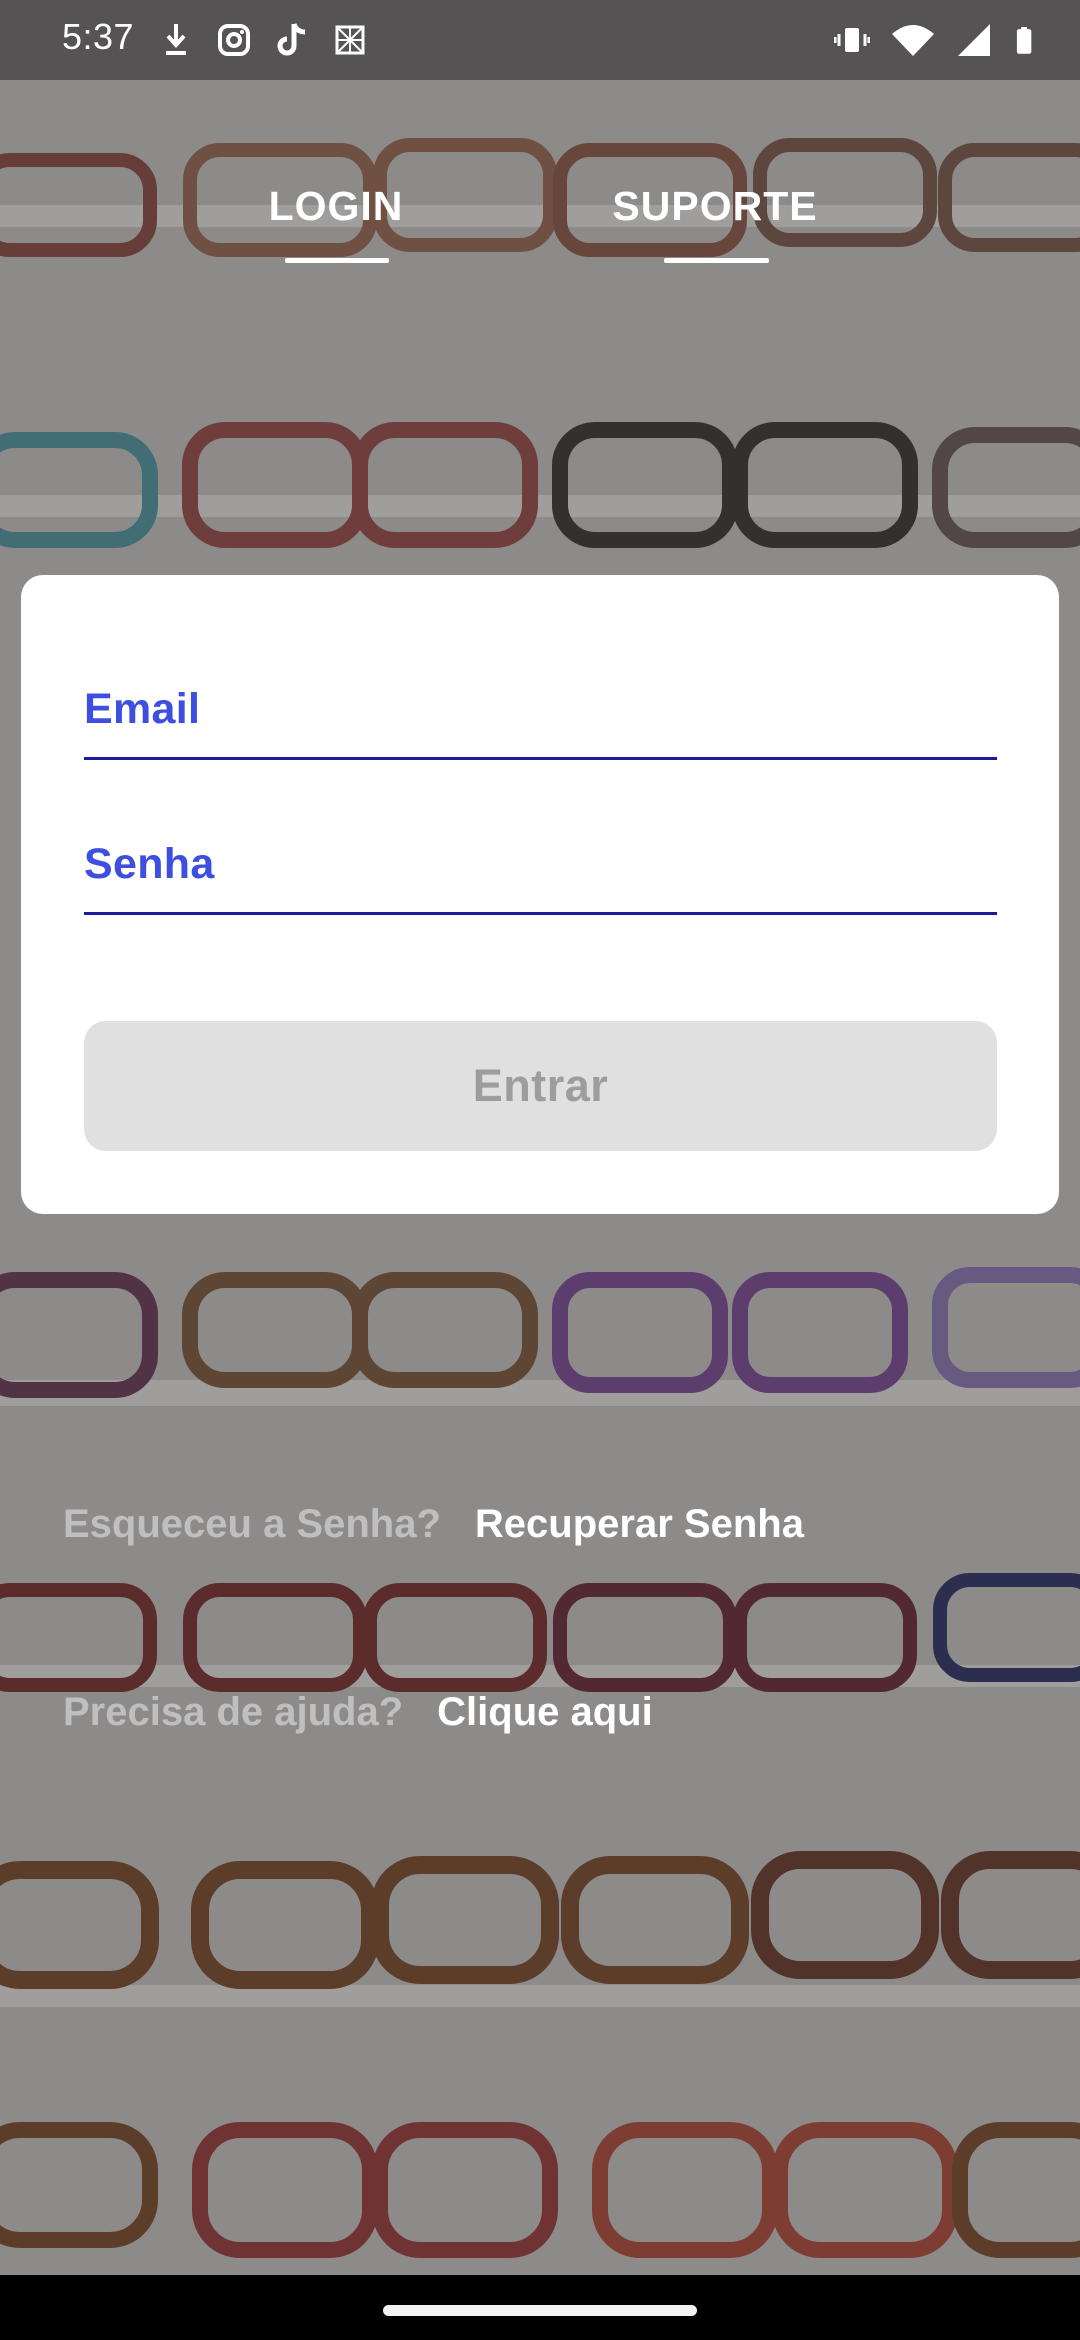 This screenshot has width=1080, height=2340. I want to click on app-icon, so click(350, 40).